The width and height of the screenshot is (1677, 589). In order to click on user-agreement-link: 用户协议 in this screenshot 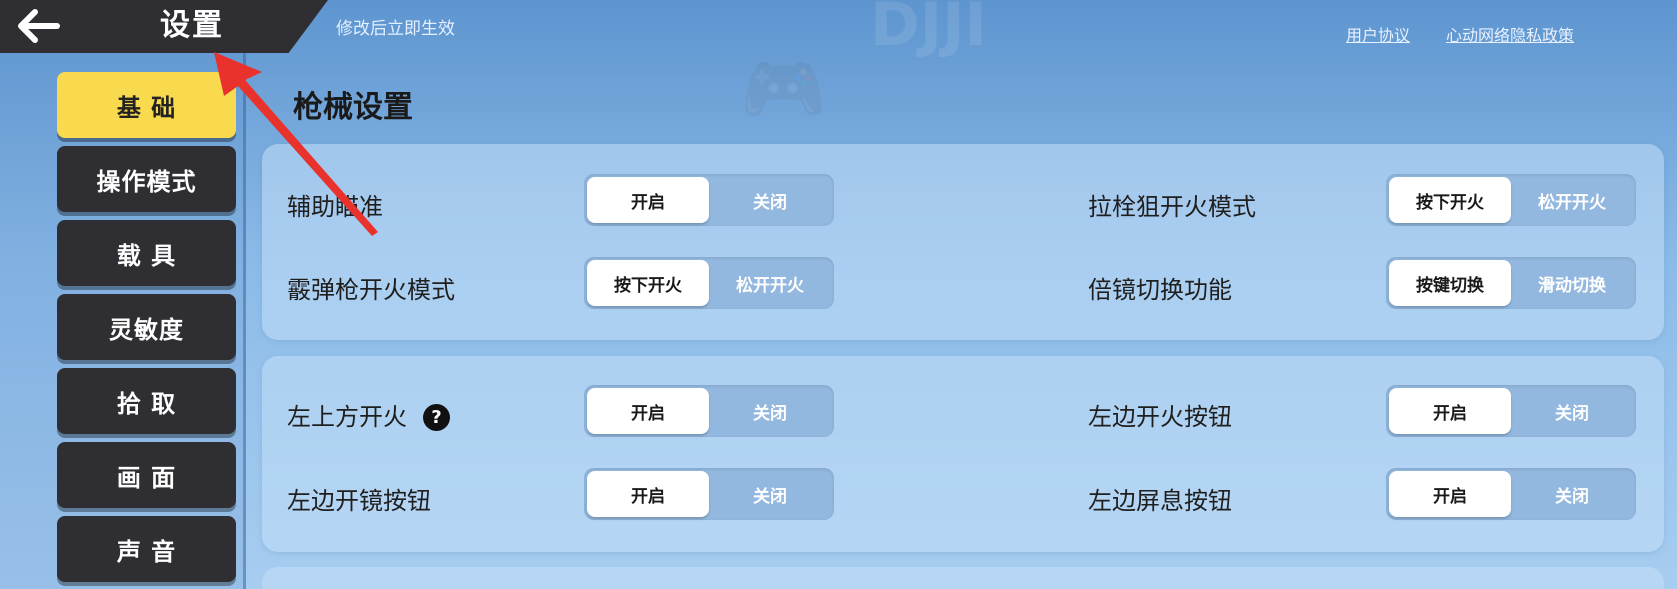, I will do `click(1378, 34)`.